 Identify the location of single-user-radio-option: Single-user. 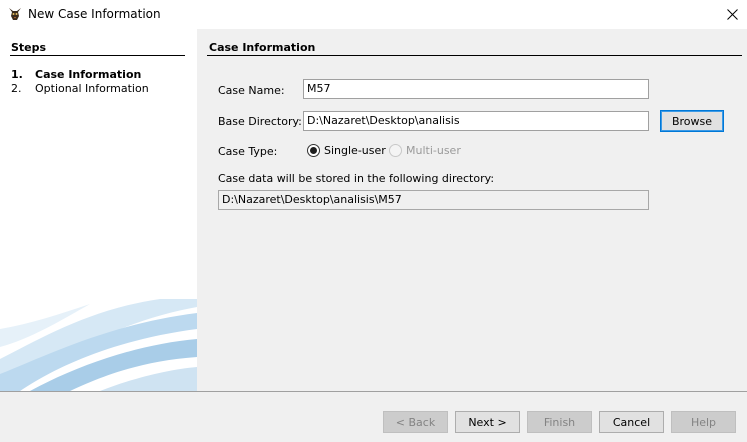
(346, 150).